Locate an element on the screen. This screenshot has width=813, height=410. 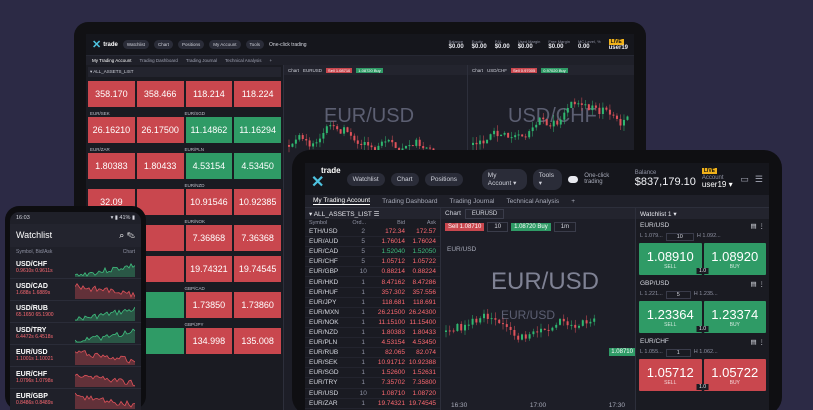
sell-button: 1.08910 SELL is located at coordinates (670, 259).